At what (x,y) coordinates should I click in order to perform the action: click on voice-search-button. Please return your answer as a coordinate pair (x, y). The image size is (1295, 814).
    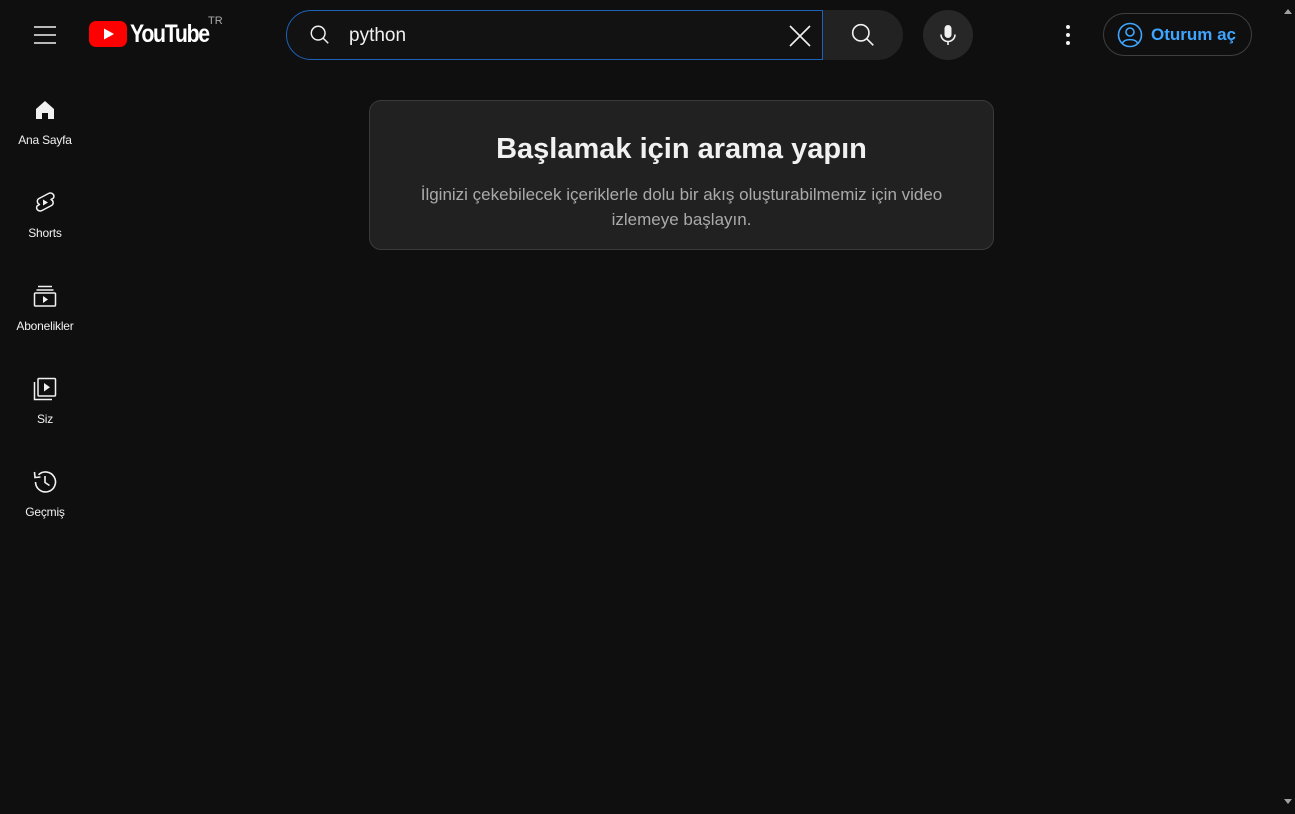
    Looking at the image, I should click on (948, 35).